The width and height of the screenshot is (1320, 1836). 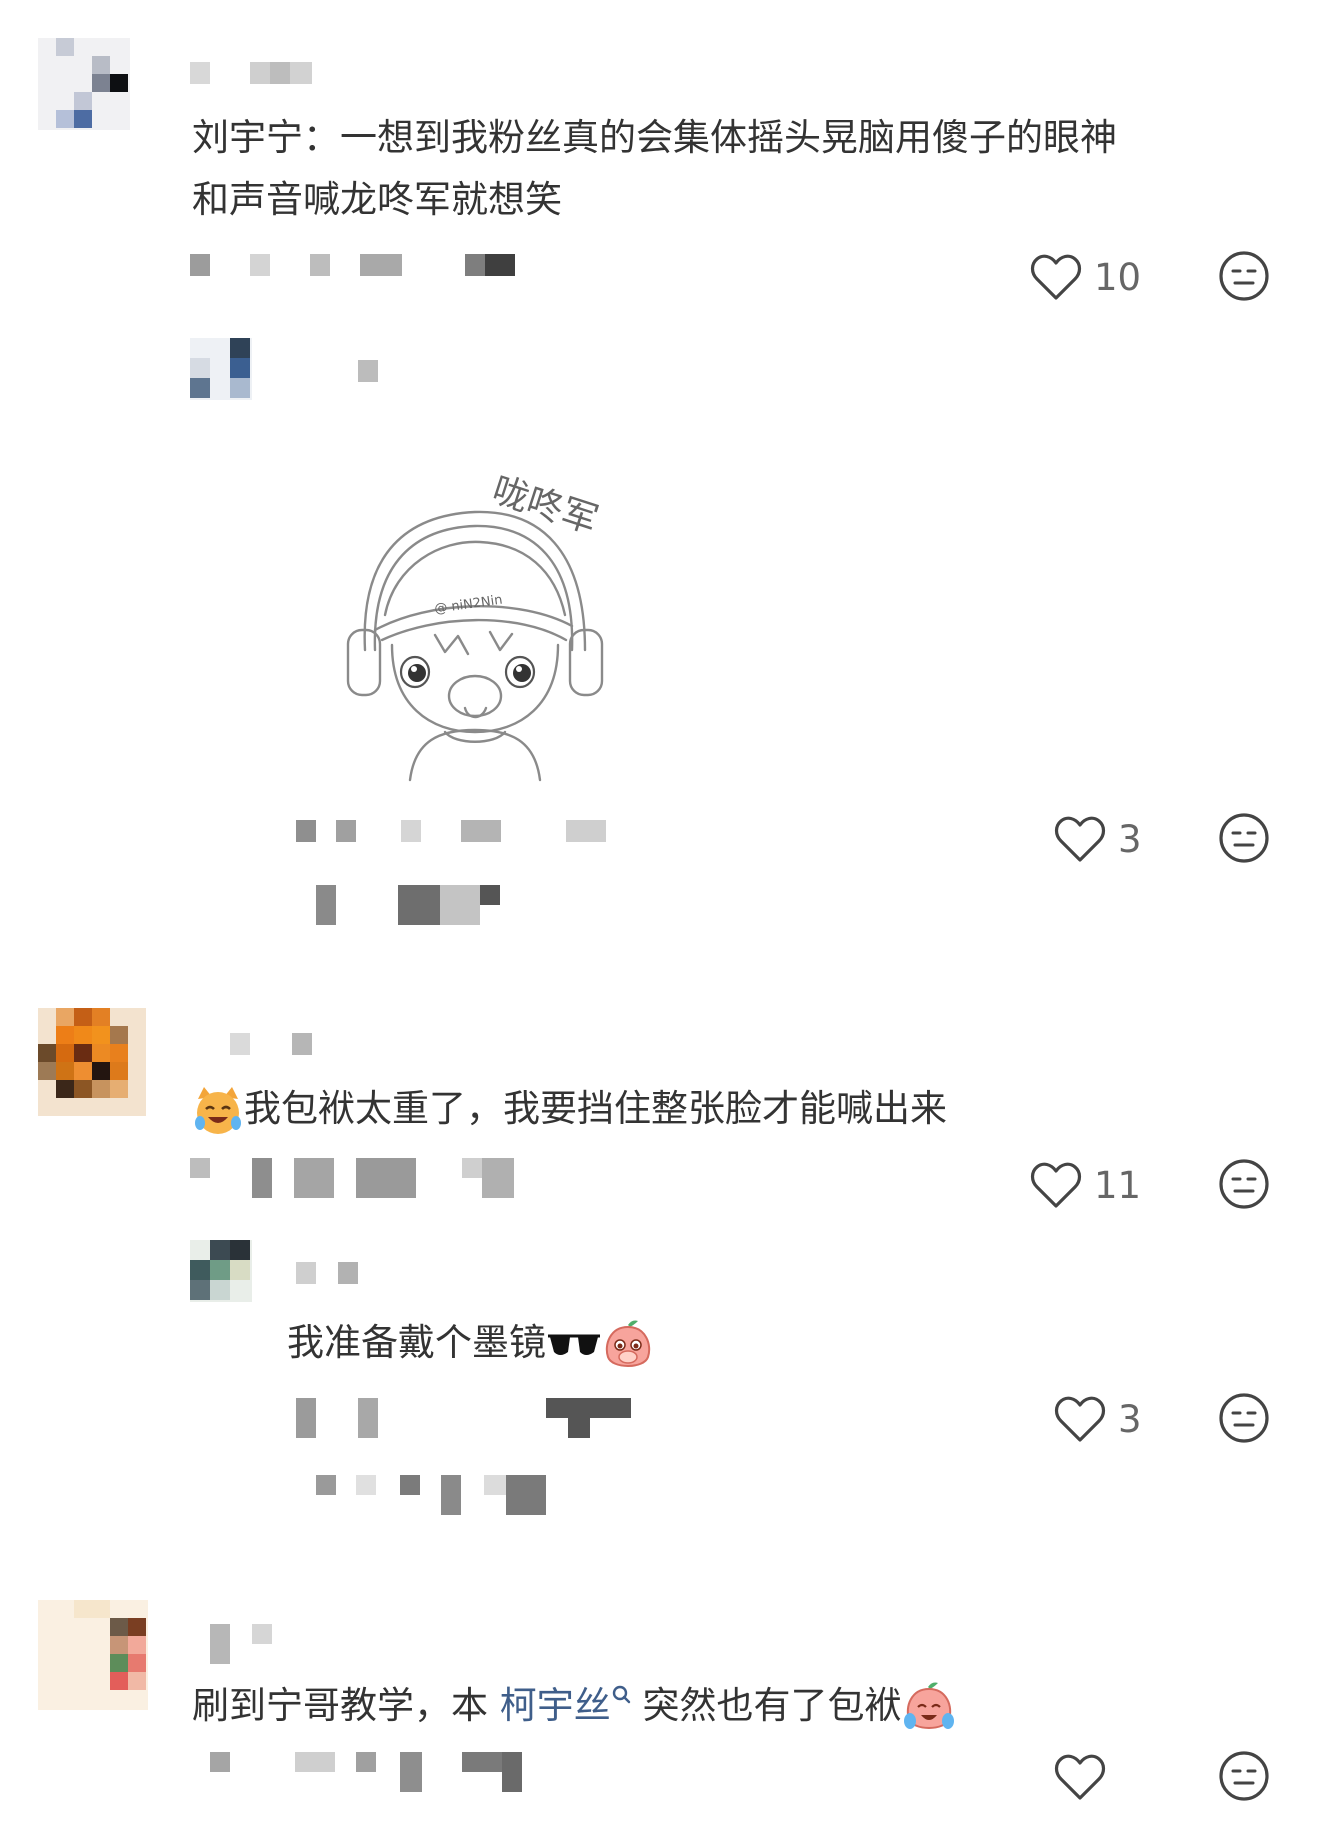 What do you see at coordinates (628, 1343) in the screenshot?
I see `peach-covering-mouth-emoji-icon` at bounding box center [628, 1343].